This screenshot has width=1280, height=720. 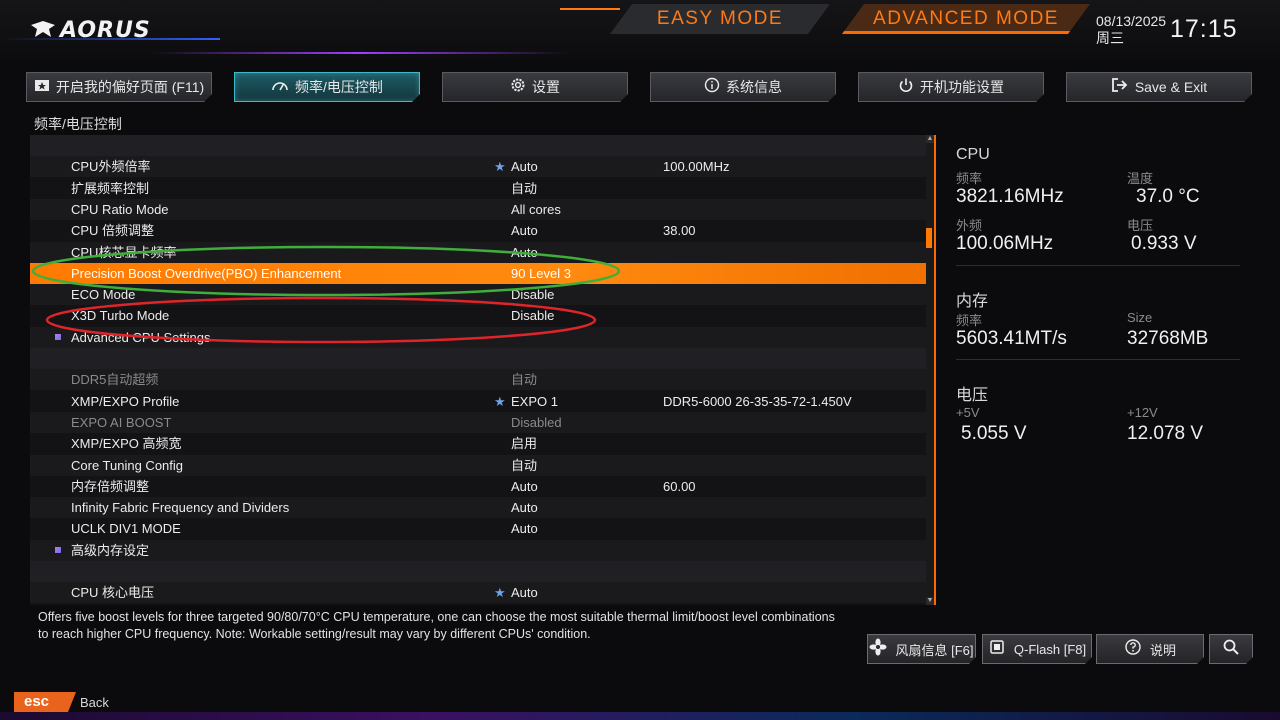 I want to click on setting-name: DDR5自动超频, so click(x=115, y=380).